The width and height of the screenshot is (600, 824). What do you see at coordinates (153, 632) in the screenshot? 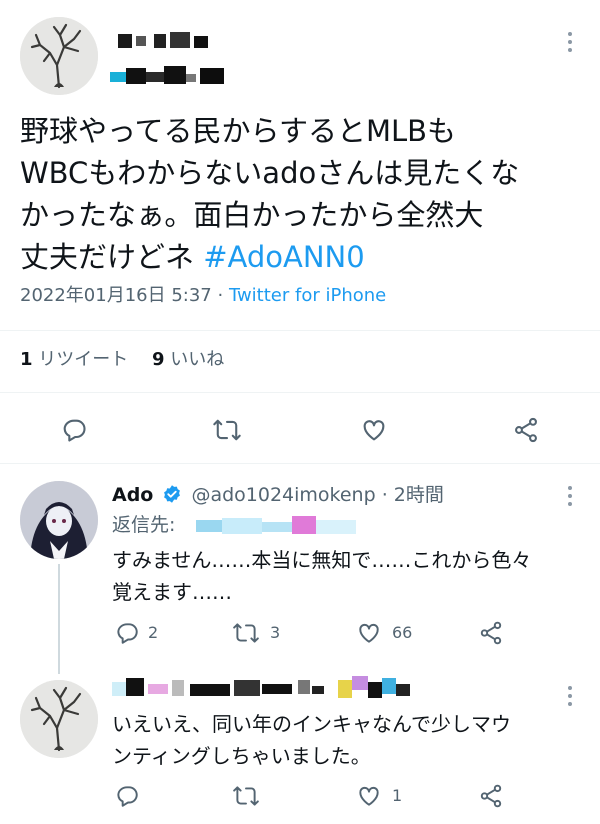
I see `reply-count: 2` at bounding box center [153, 632].